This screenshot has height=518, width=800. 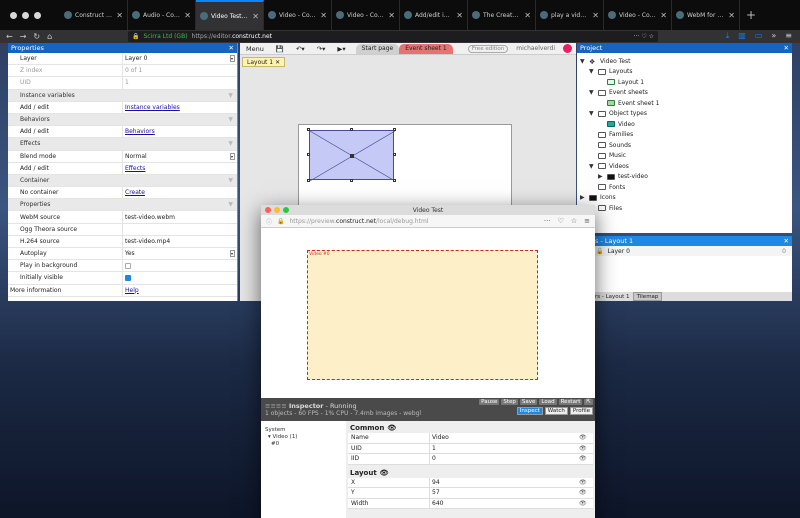 What do you see at coordinates (742, 36) in the screenshot?
I see `library-icon: ▥` at bounding box center [742, 36].